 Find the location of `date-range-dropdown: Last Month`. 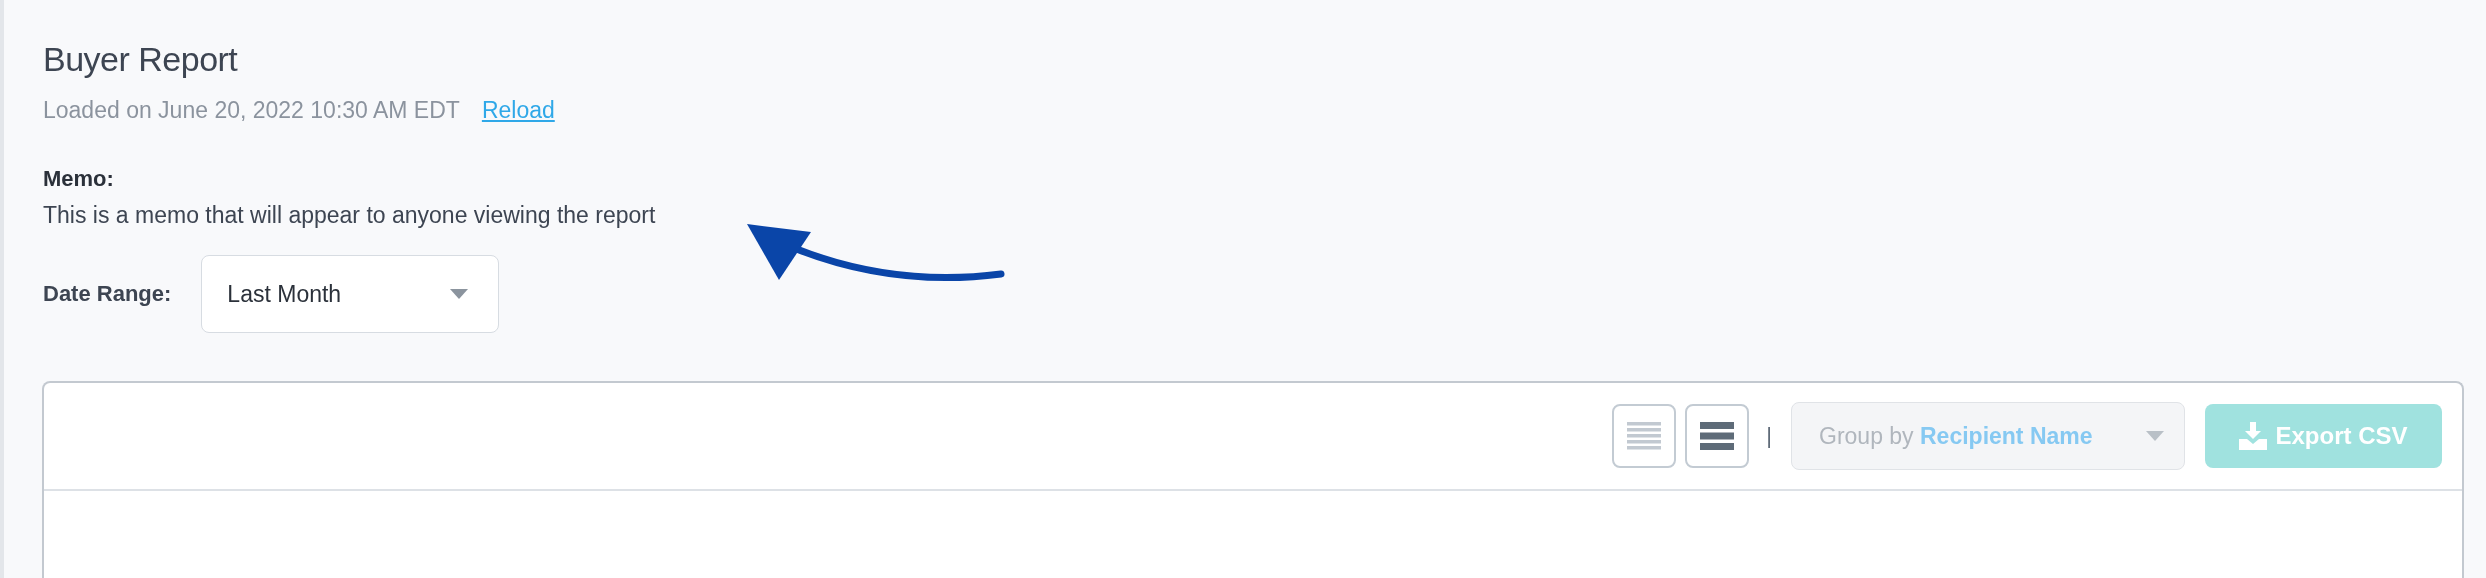

date-range-dropdown: Last Month is located at coordinates (350, 294).